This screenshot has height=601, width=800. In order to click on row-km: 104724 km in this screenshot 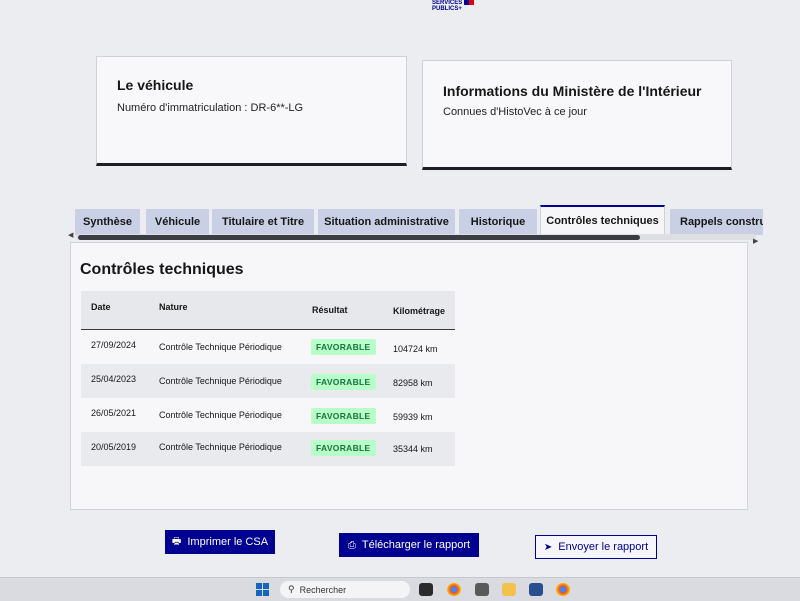, I will do `click(415, 349)`.